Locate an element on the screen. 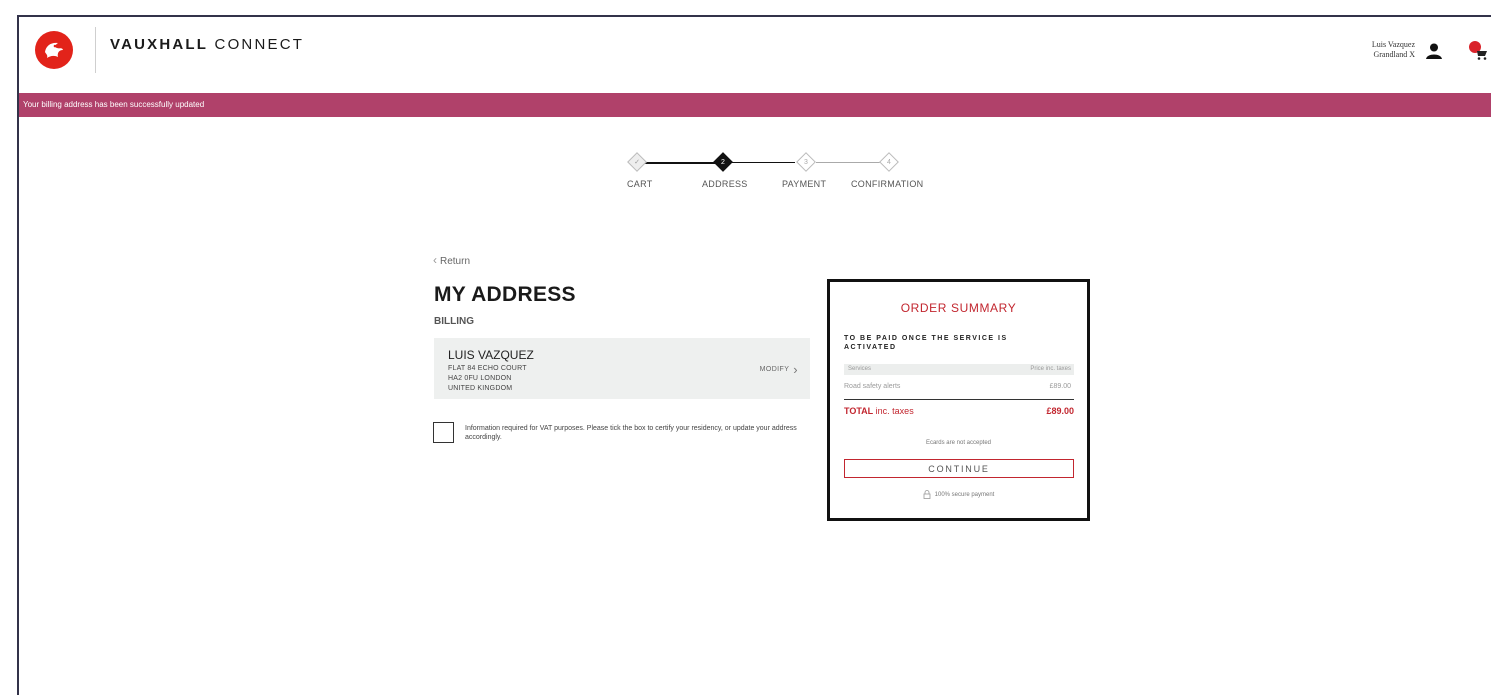 Image resolution: width=1491 pixels, height=695 pixels. summary-total-row: TOTAL inc. taxes £89.00 is located at coordinates (959, 411).